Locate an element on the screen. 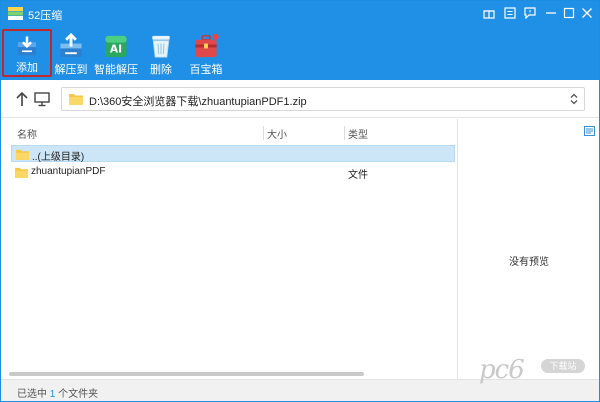 This screenshot has width=600, height=402. menu-icon is located at coordinates (510, 13).